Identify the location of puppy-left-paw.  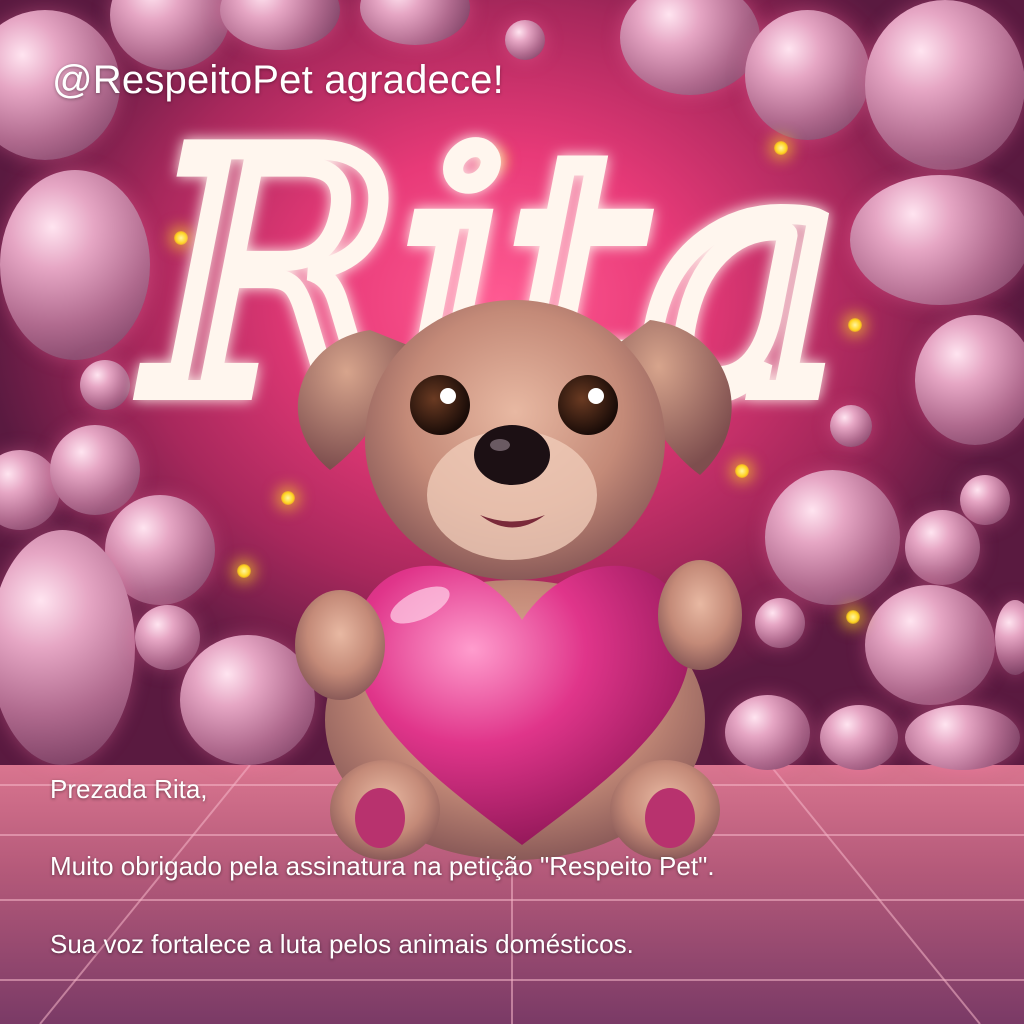
(340, 645).